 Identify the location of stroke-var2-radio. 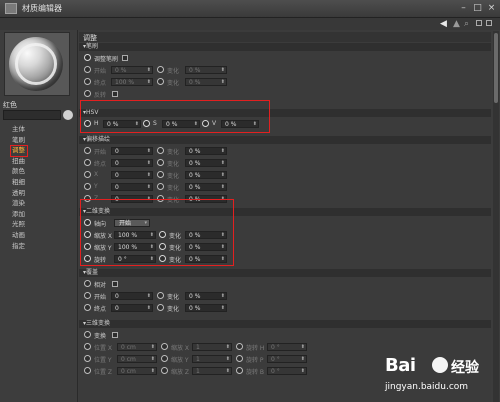
(160, 81).